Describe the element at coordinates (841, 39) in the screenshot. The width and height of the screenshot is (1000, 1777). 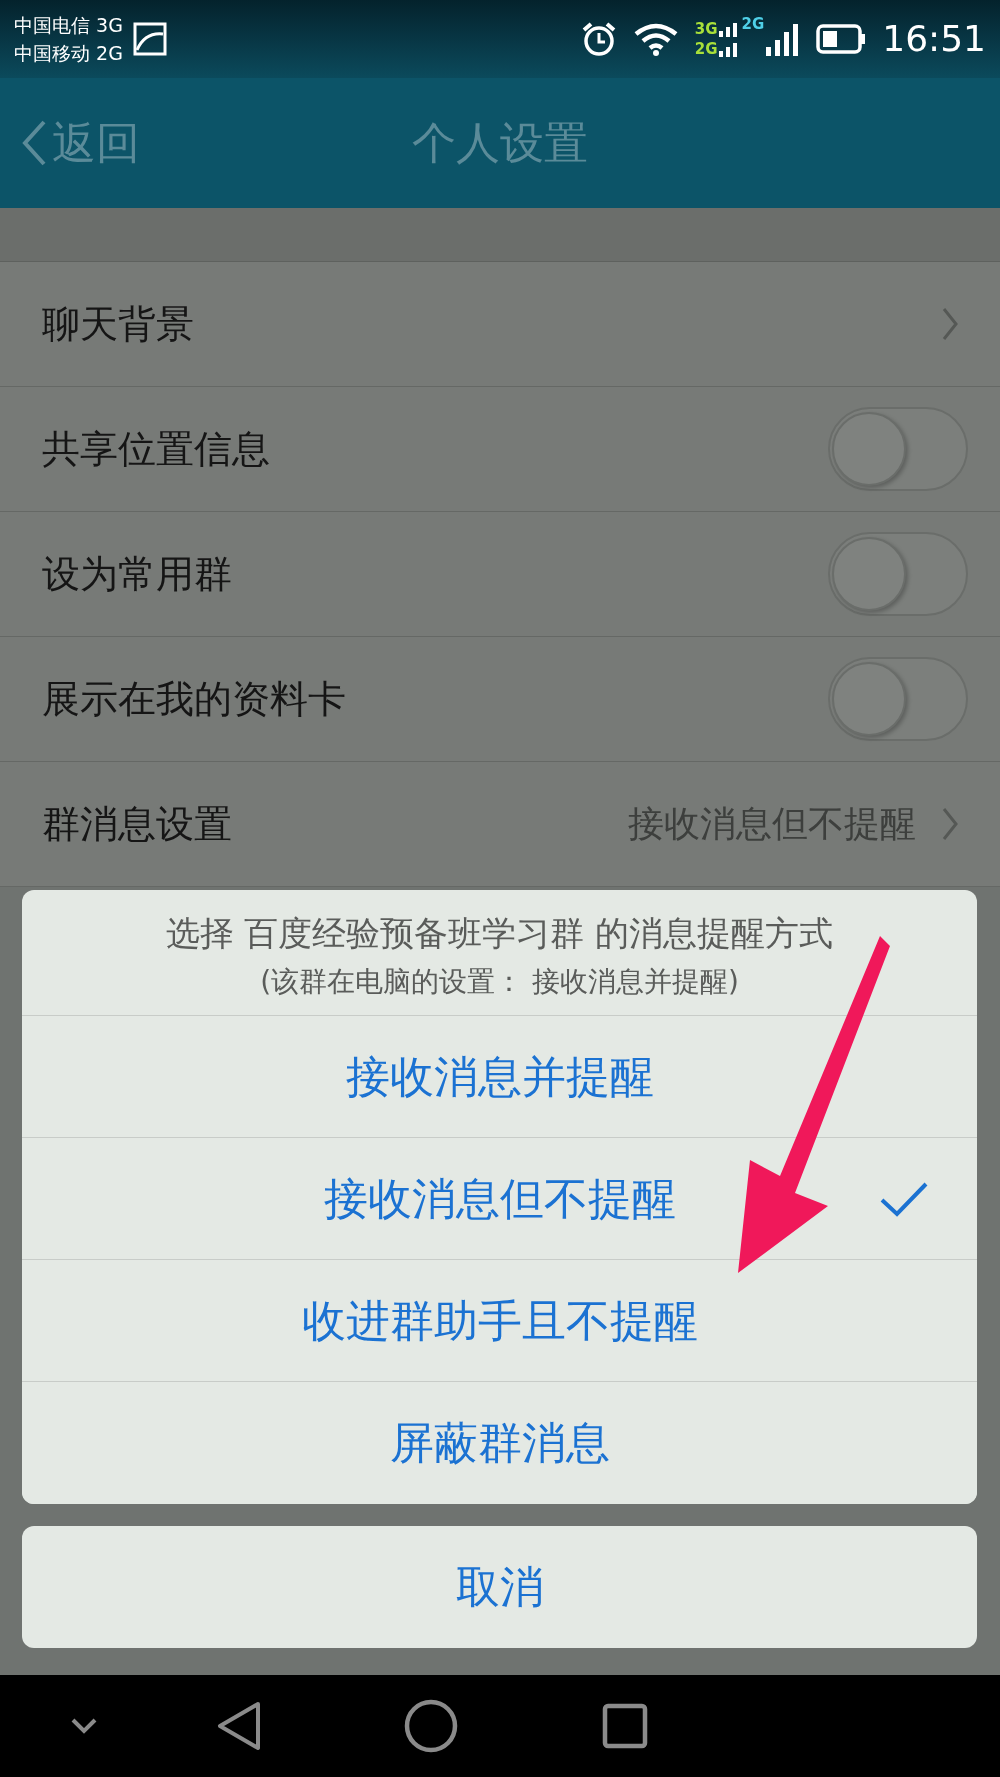
I see `battery-icon` at that location.